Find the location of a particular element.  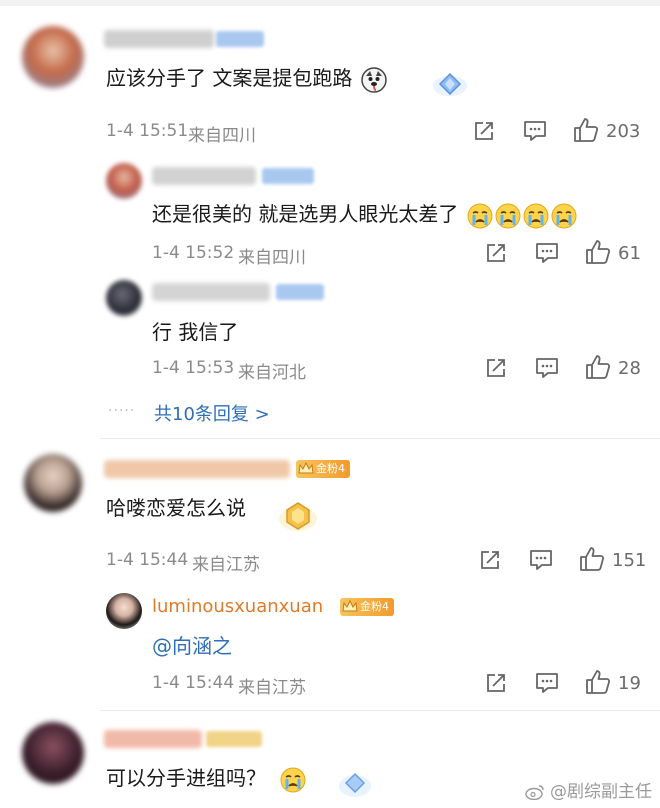

like-count: 203 is located at coordinates (623, 131).